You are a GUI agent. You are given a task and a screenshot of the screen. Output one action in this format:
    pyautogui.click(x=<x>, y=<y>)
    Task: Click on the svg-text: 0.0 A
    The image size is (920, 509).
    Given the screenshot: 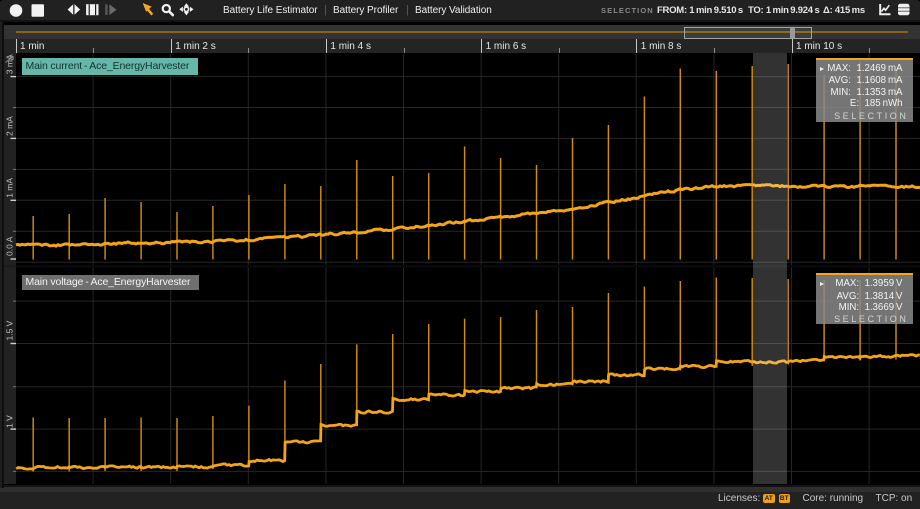 What is the action you would take?
    pyautogui.click(x=10, y=246)
    